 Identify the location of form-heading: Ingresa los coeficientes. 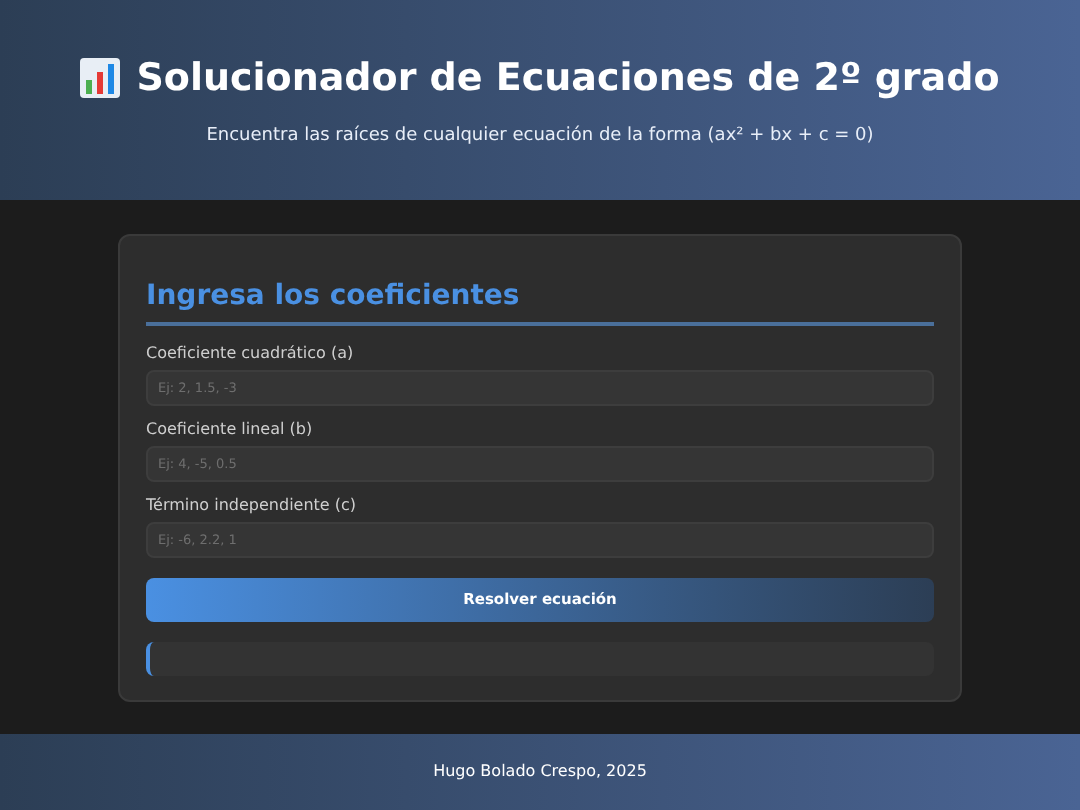
(540, 300).